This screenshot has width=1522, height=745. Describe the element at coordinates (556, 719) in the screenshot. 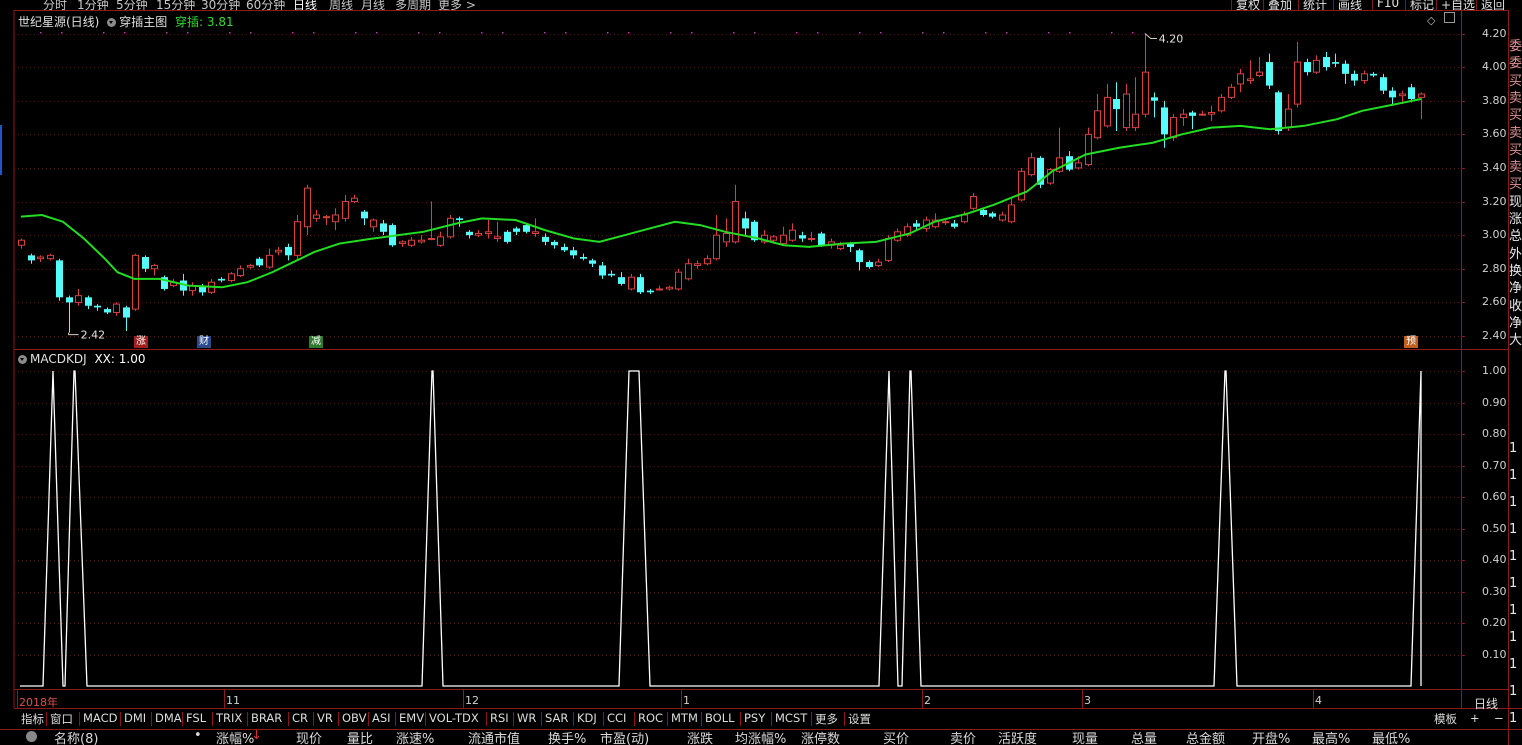

I see `indicator-tab-16: SAR` at that location.